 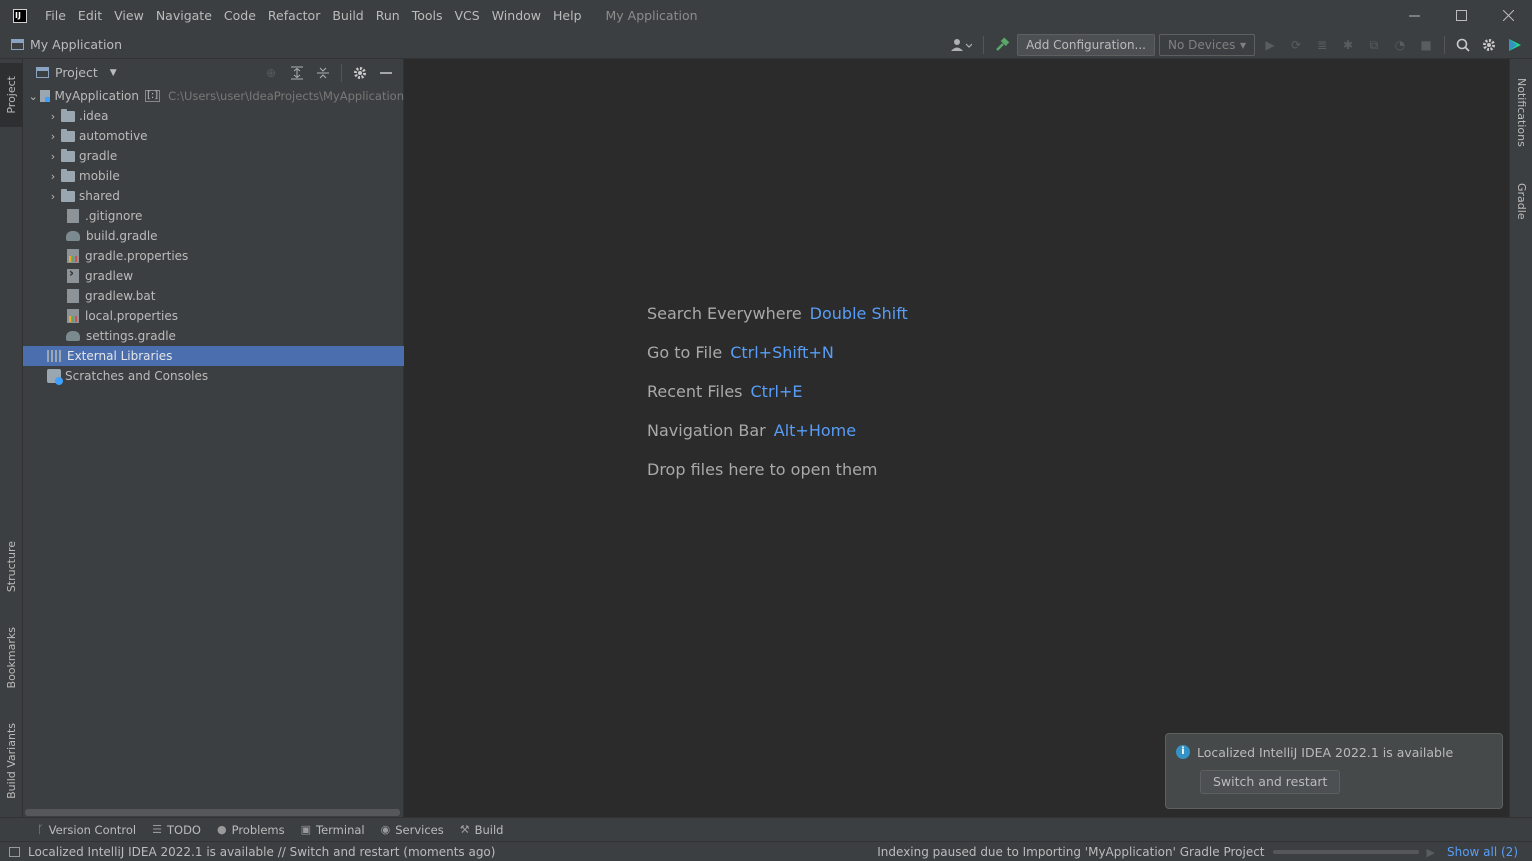 What do you see at coordinates (323, 73) in the screenshot?
I see `collapse-all-icon` at bounding box center [323, 73].